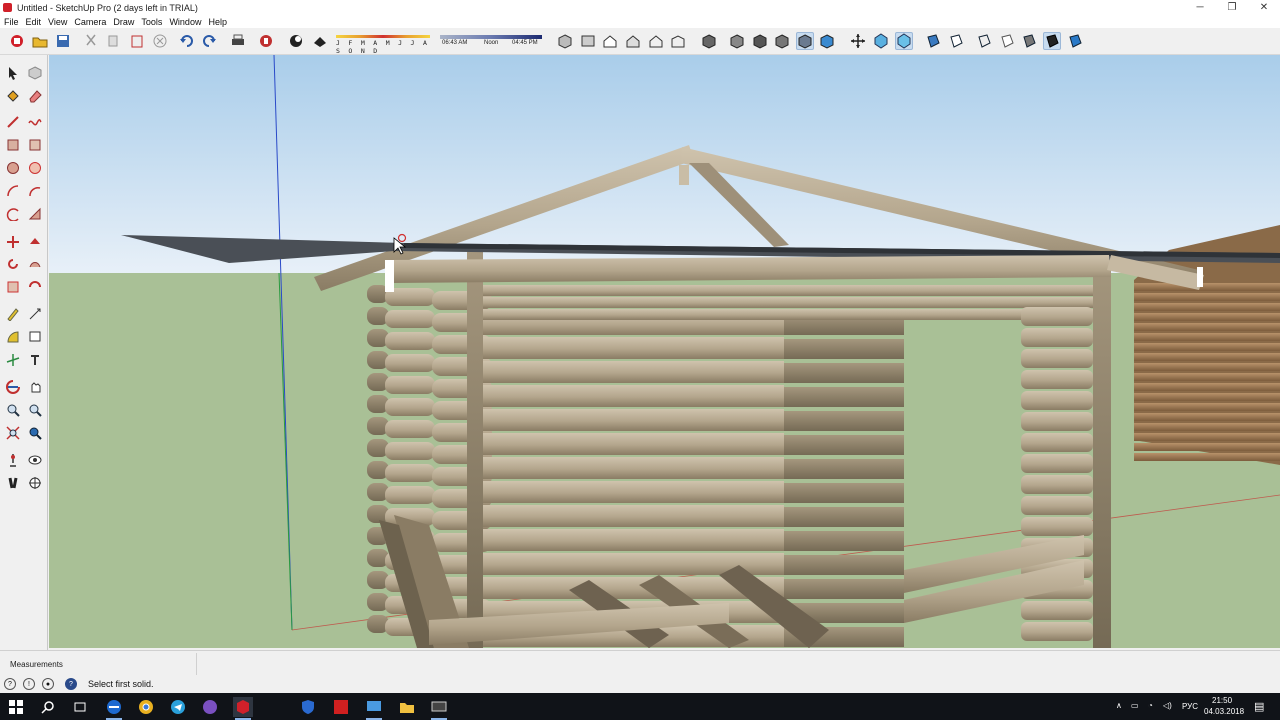 The width and height of the screenshot is (1280, 720). I want to click on save-icon, so click(63, 41).